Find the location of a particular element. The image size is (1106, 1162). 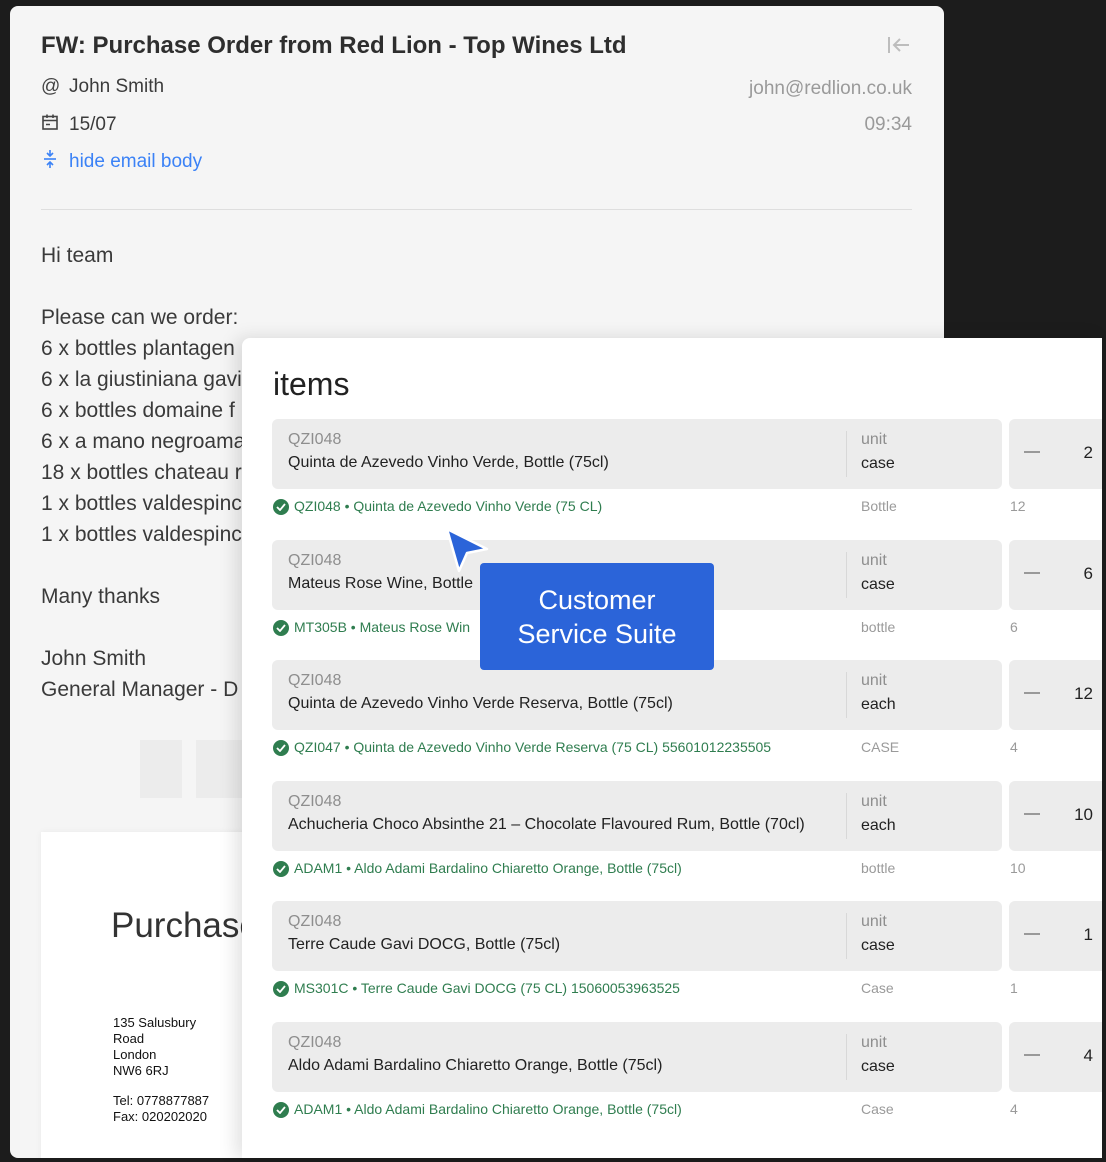

header-divider is located at coordinates (476, 209).